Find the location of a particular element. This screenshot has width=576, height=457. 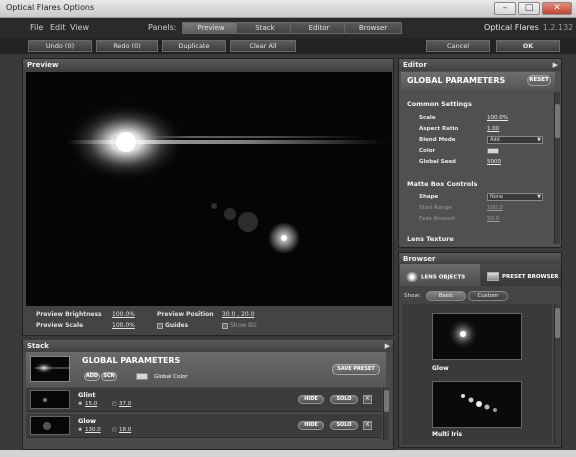

preview-scale-value: 100.0% is located at coordinates (123, 325).